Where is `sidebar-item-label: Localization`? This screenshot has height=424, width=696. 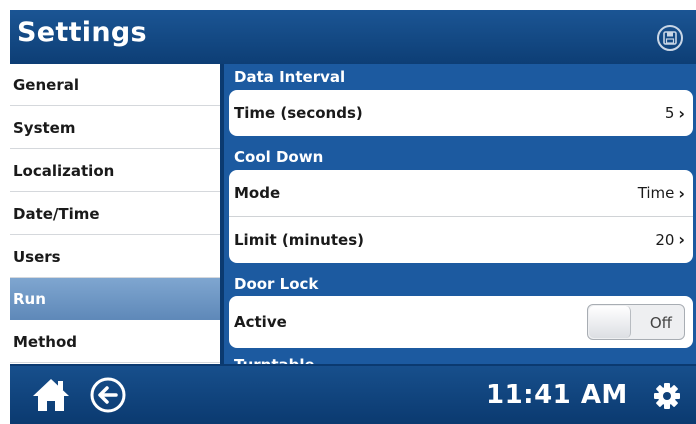 sidebar-item-label: Localization is located at coordinates (64, 170).